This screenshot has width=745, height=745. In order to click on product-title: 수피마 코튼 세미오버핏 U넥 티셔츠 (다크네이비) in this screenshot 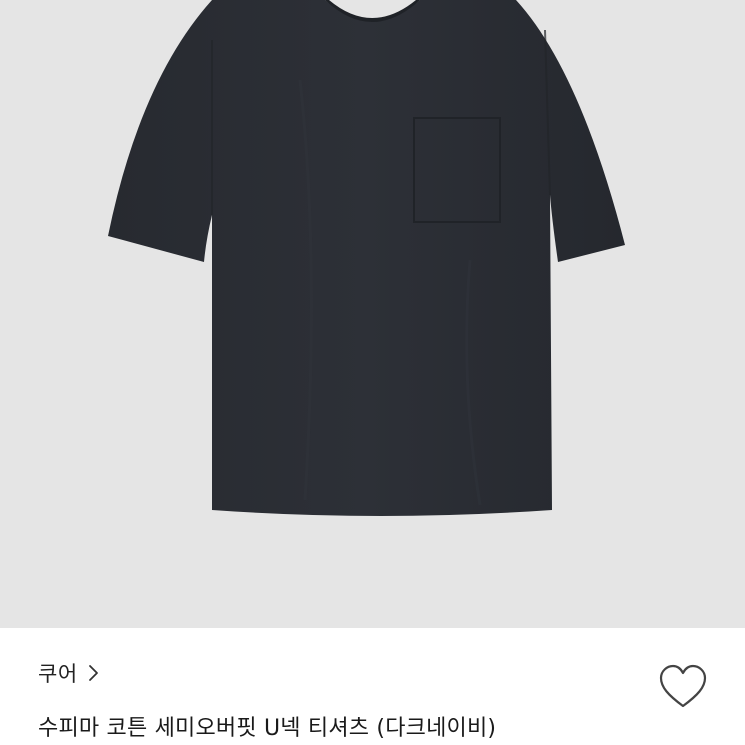, I will do `click(267, 728)`.